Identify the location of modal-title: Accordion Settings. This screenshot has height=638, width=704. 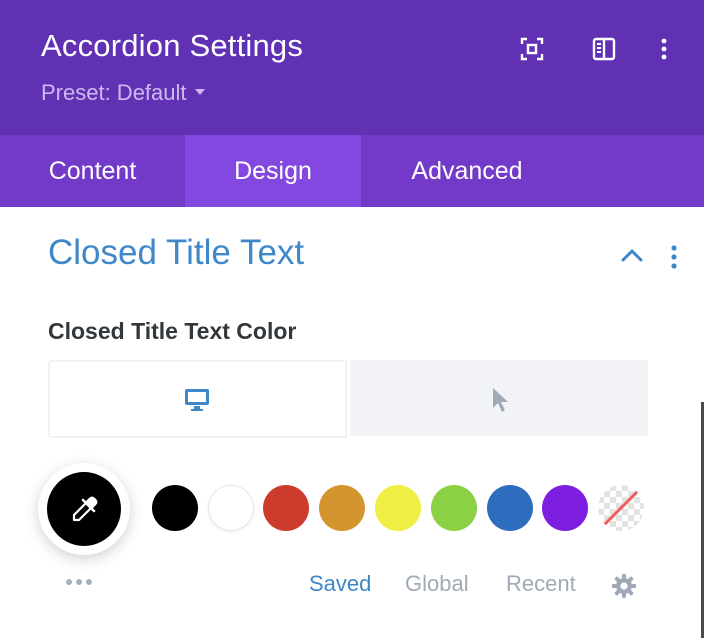
(172, 45).